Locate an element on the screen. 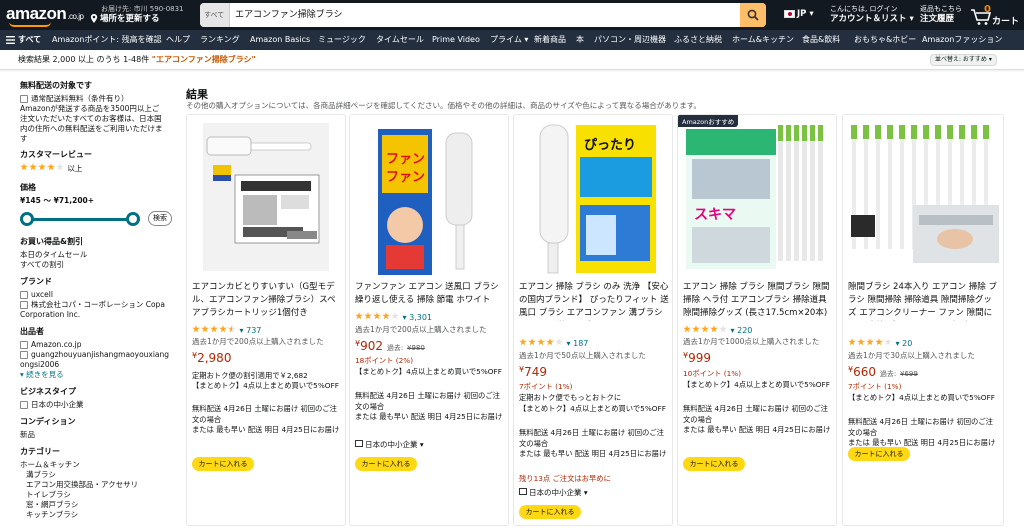 The image size is (1024, 528). nav-item-food: 食品&飲料 is located at coordinates (821, 40).